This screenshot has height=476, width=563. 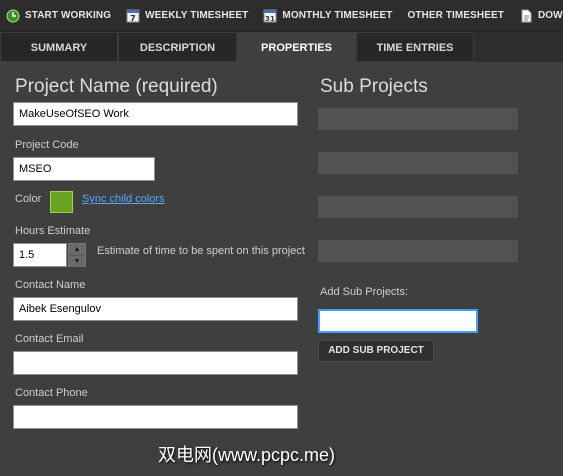 What do you see at coordinates (270, 19) in the screenshot?
I see `calendar-31-text: 31` at bounding box center [270, 19].